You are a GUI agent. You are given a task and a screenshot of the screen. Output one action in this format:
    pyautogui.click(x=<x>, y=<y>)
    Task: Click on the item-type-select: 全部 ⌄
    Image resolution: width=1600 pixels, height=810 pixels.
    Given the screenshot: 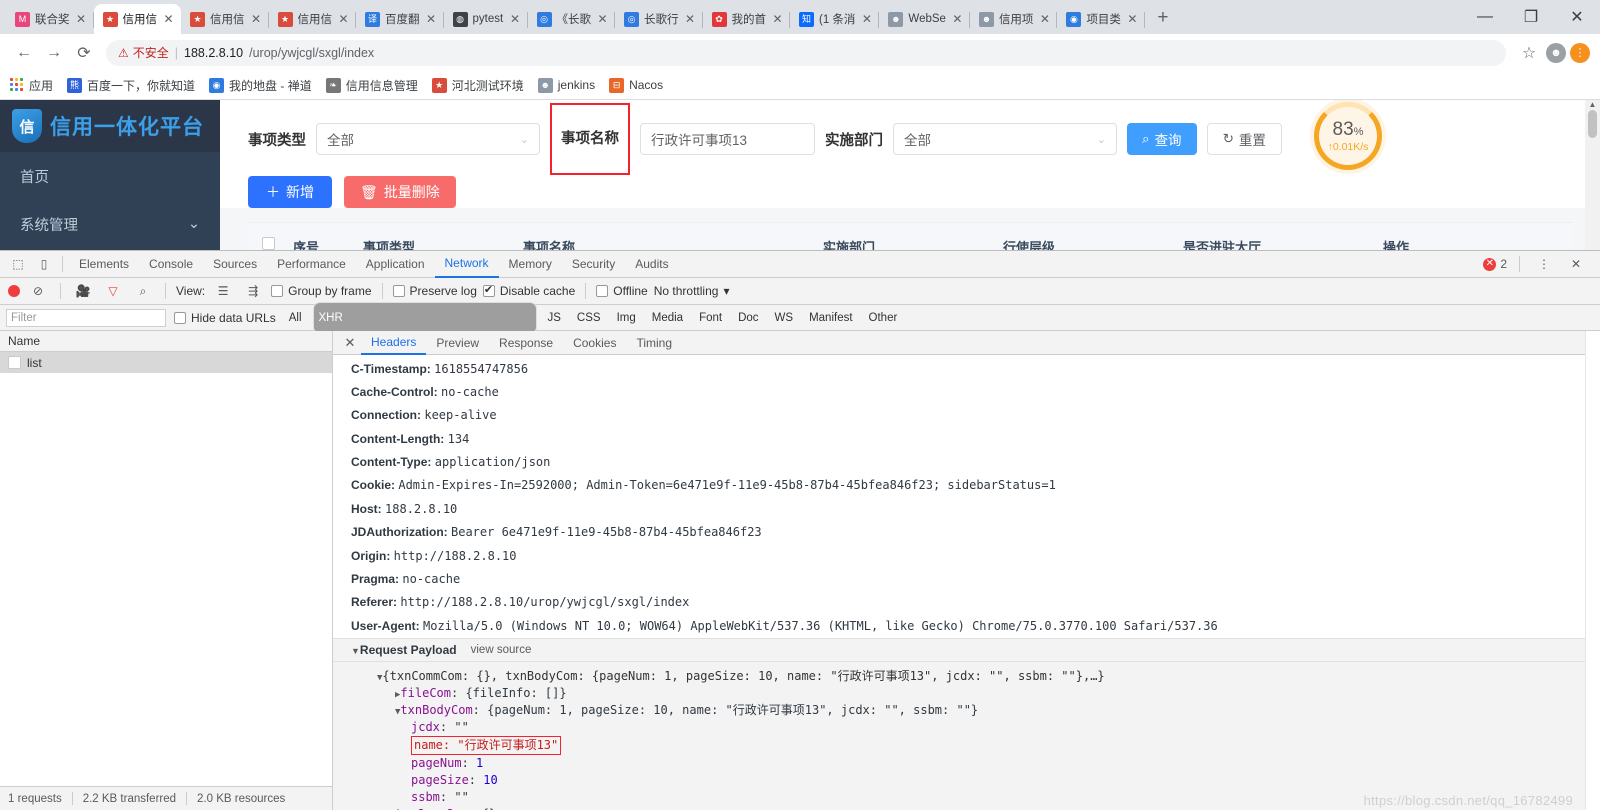 What is the action you would take?
    pyautogui.click(x=428, y=139)
    